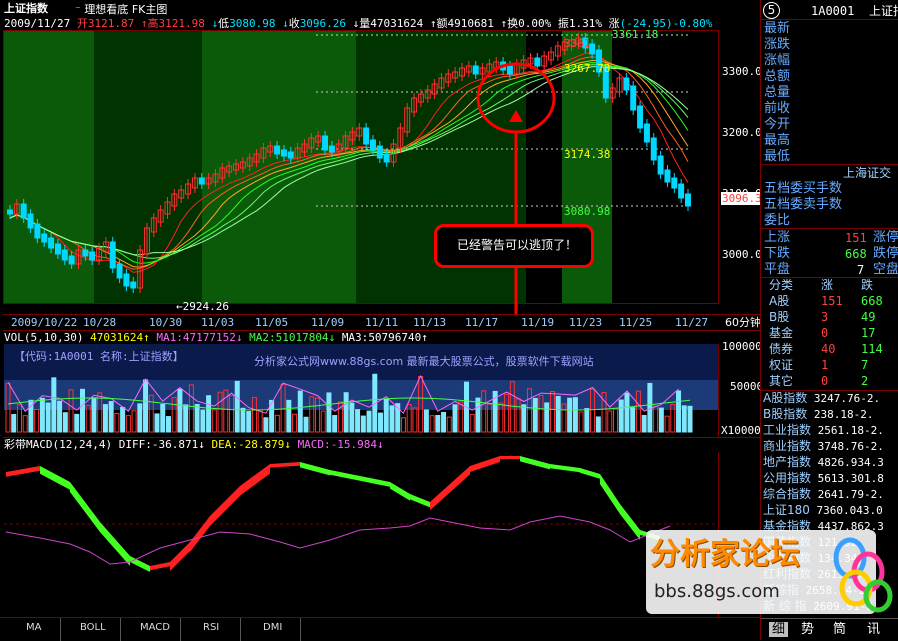  What do you see at coordinates (777, 156) in the screenshot?
I see `field-menu-item: 最低` at bounding box center [777, 156].